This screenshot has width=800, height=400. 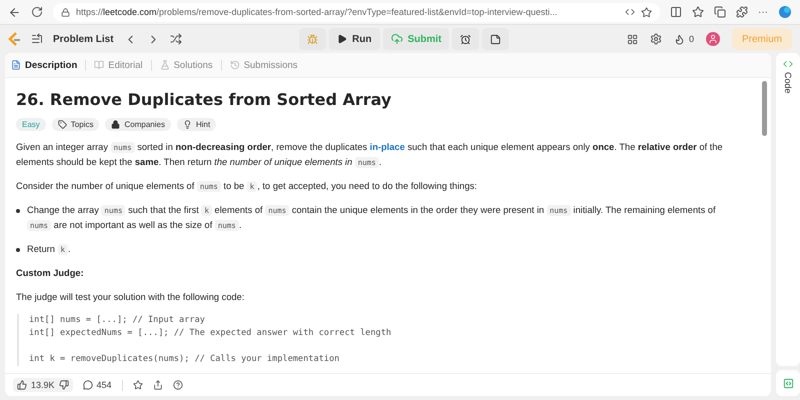 I want to click on lightbulb-icon, so click(x=187, y=124).